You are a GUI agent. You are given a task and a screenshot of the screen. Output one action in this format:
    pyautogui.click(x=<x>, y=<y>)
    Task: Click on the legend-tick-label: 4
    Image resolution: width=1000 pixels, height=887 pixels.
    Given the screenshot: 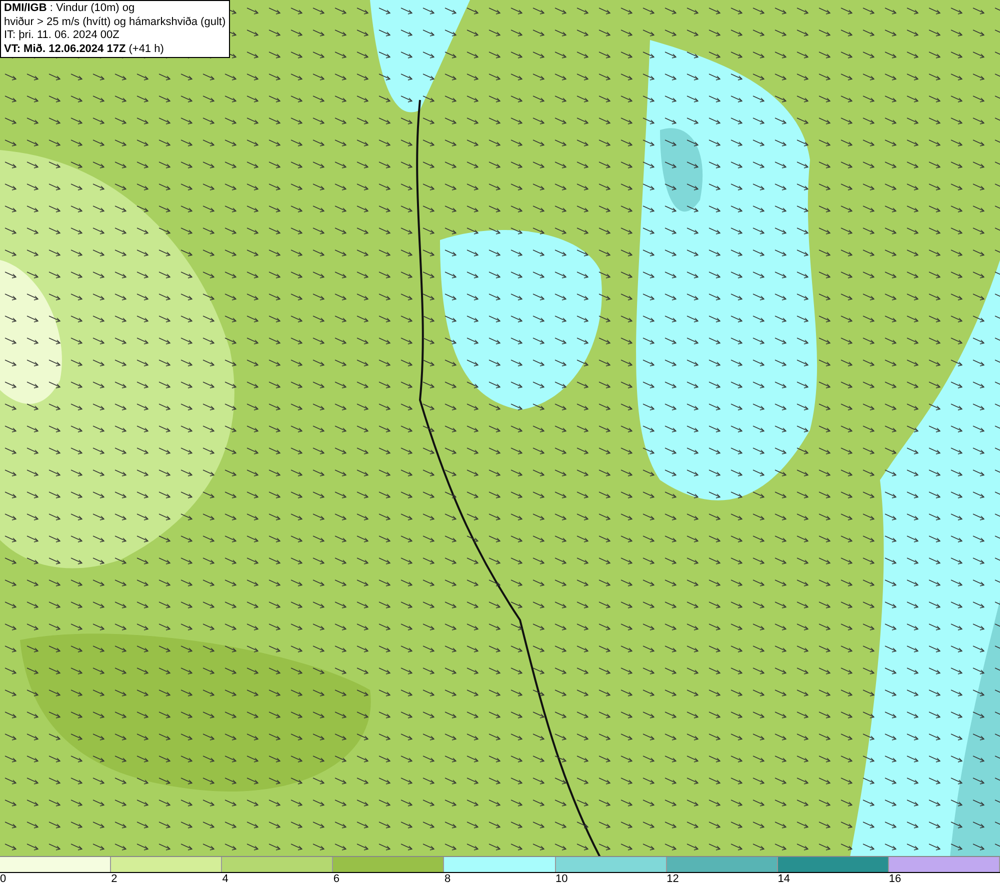 What is the action you would take?
    pyautogui.click(x=225, y=880)
    